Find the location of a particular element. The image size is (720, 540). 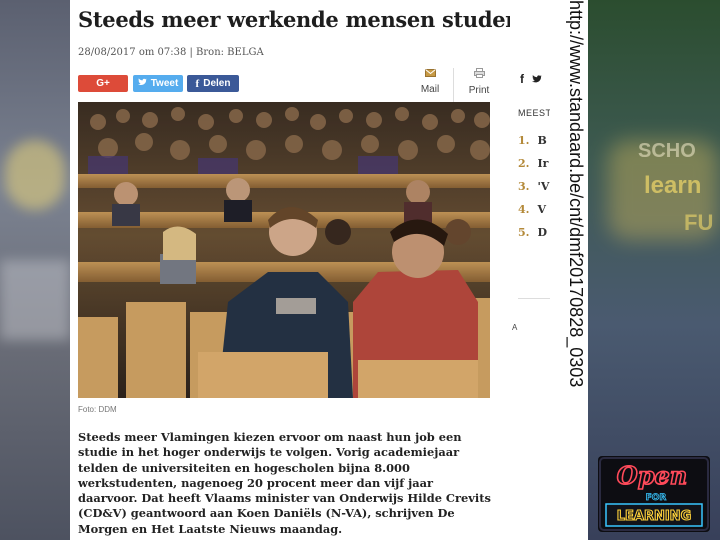

print-label: Print is located at coordinates (479, 90).